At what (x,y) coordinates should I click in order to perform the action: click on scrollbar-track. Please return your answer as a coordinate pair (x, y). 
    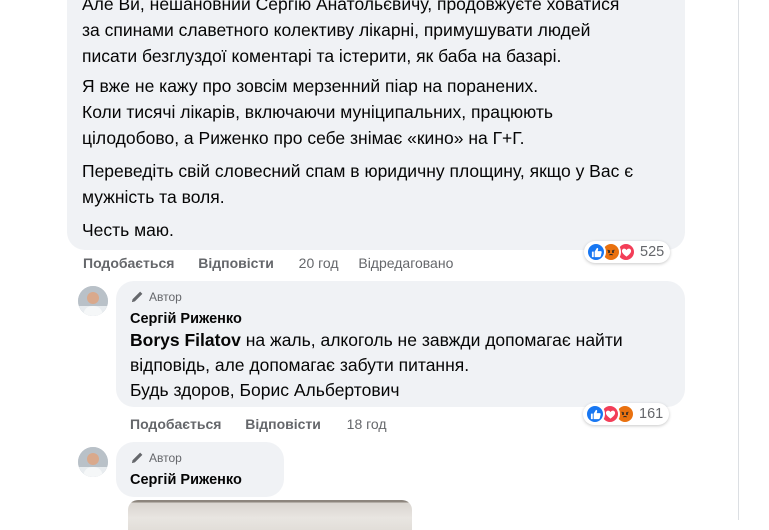
    Looking at the image, I should click on (738, 260).